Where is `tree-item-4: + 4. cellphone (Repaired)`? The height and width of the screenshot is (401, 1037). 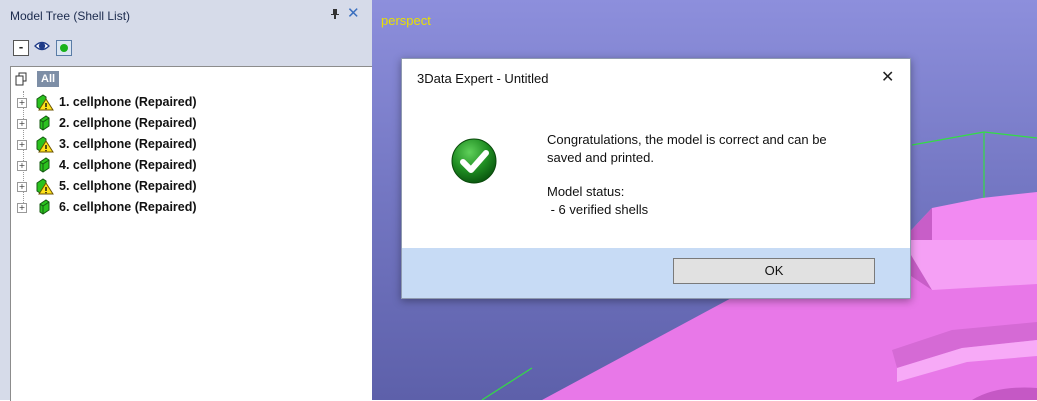
tree-item-4: + 4. cellphone (Repaired) is located at coordinates (187, 165).